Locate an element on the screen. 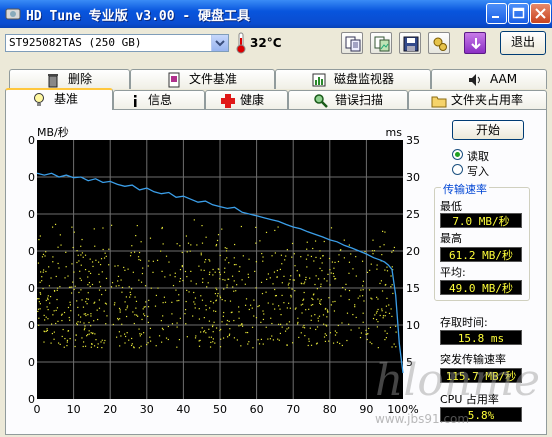  tab-benchmark: 基准 is located at coordinates (59, 99).